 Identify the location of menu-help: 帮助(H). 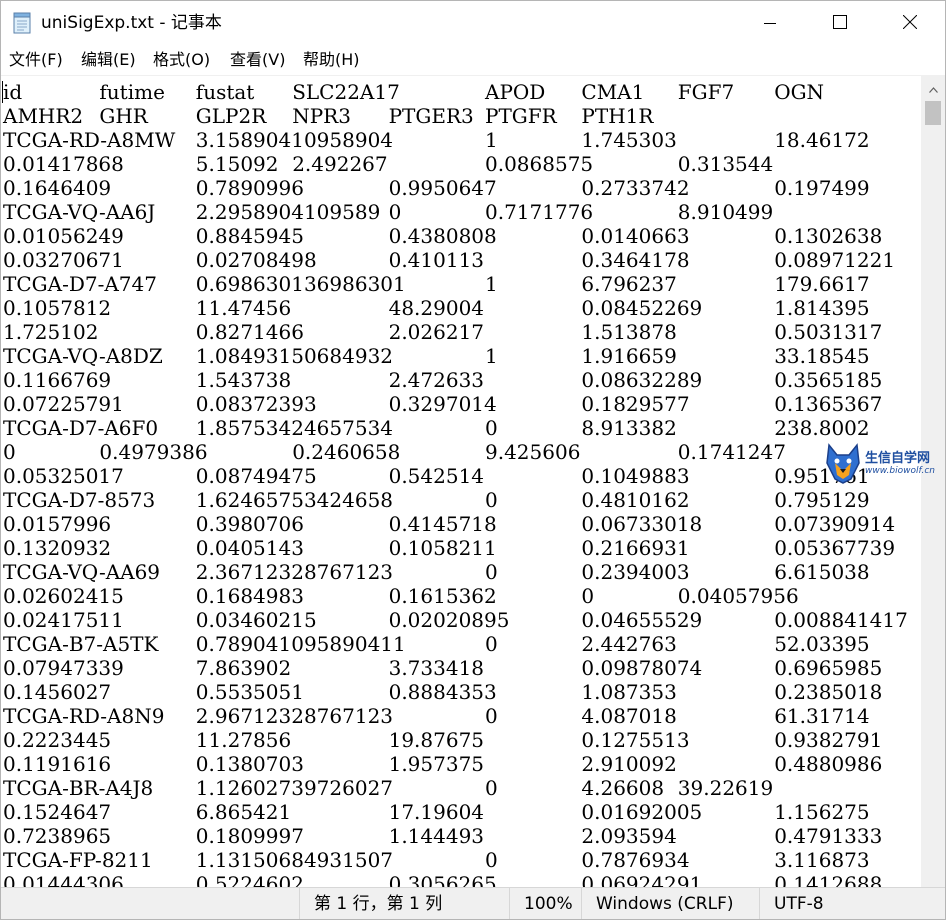
(331, 60).